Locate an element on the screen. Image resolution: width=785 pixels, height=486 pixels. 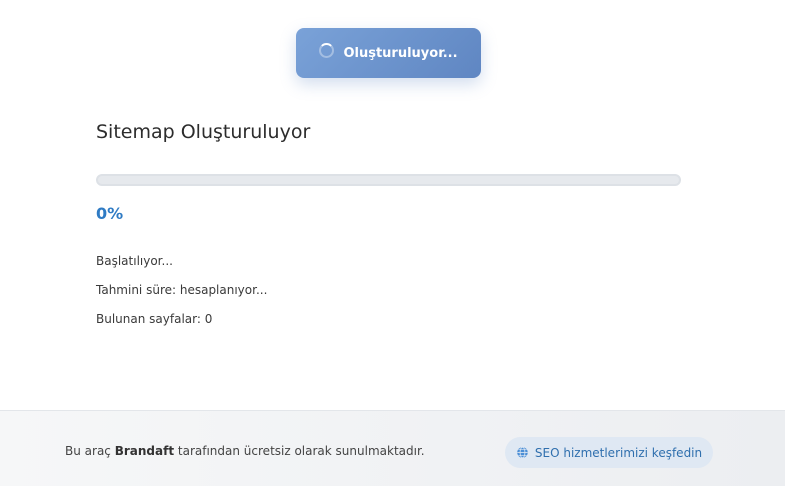
pages-found-text: Bulunan sayfalar: 0 is located at coordinates (154, 319).